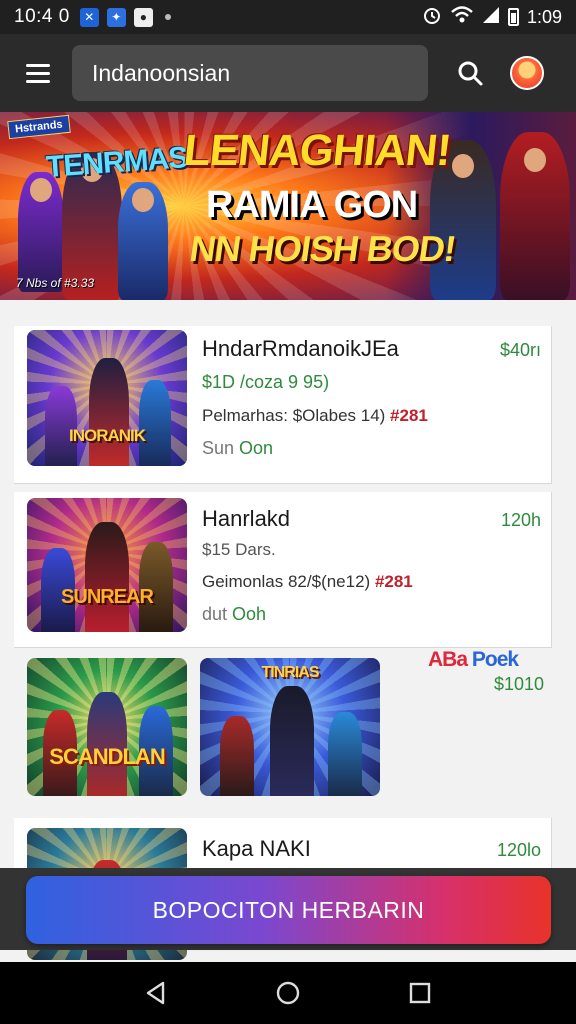  I want to click on game-thumbnail: SUNREAR, so click(107, 565).